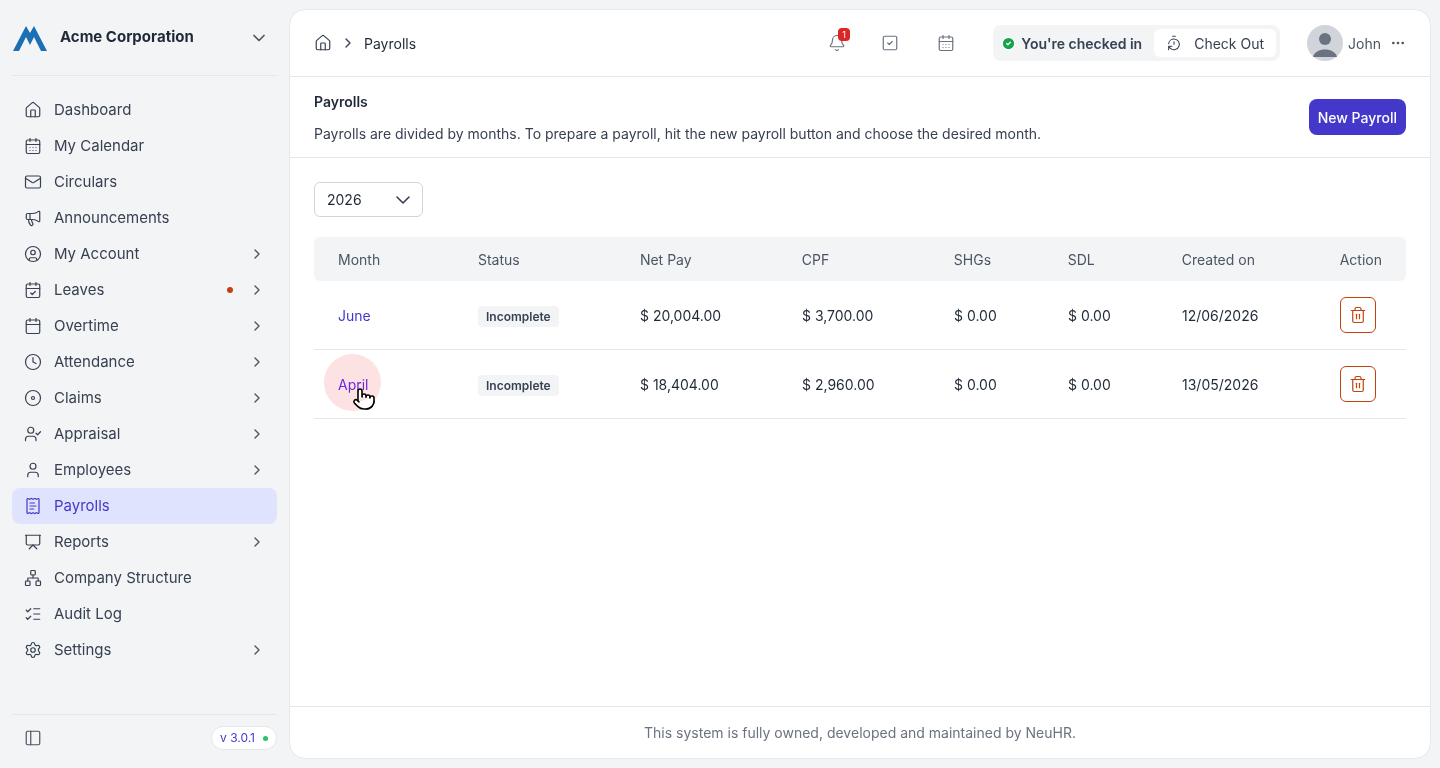 The image size is (1440, 768). I want to click on check-out-button: Check Out, so click(1215, 43).